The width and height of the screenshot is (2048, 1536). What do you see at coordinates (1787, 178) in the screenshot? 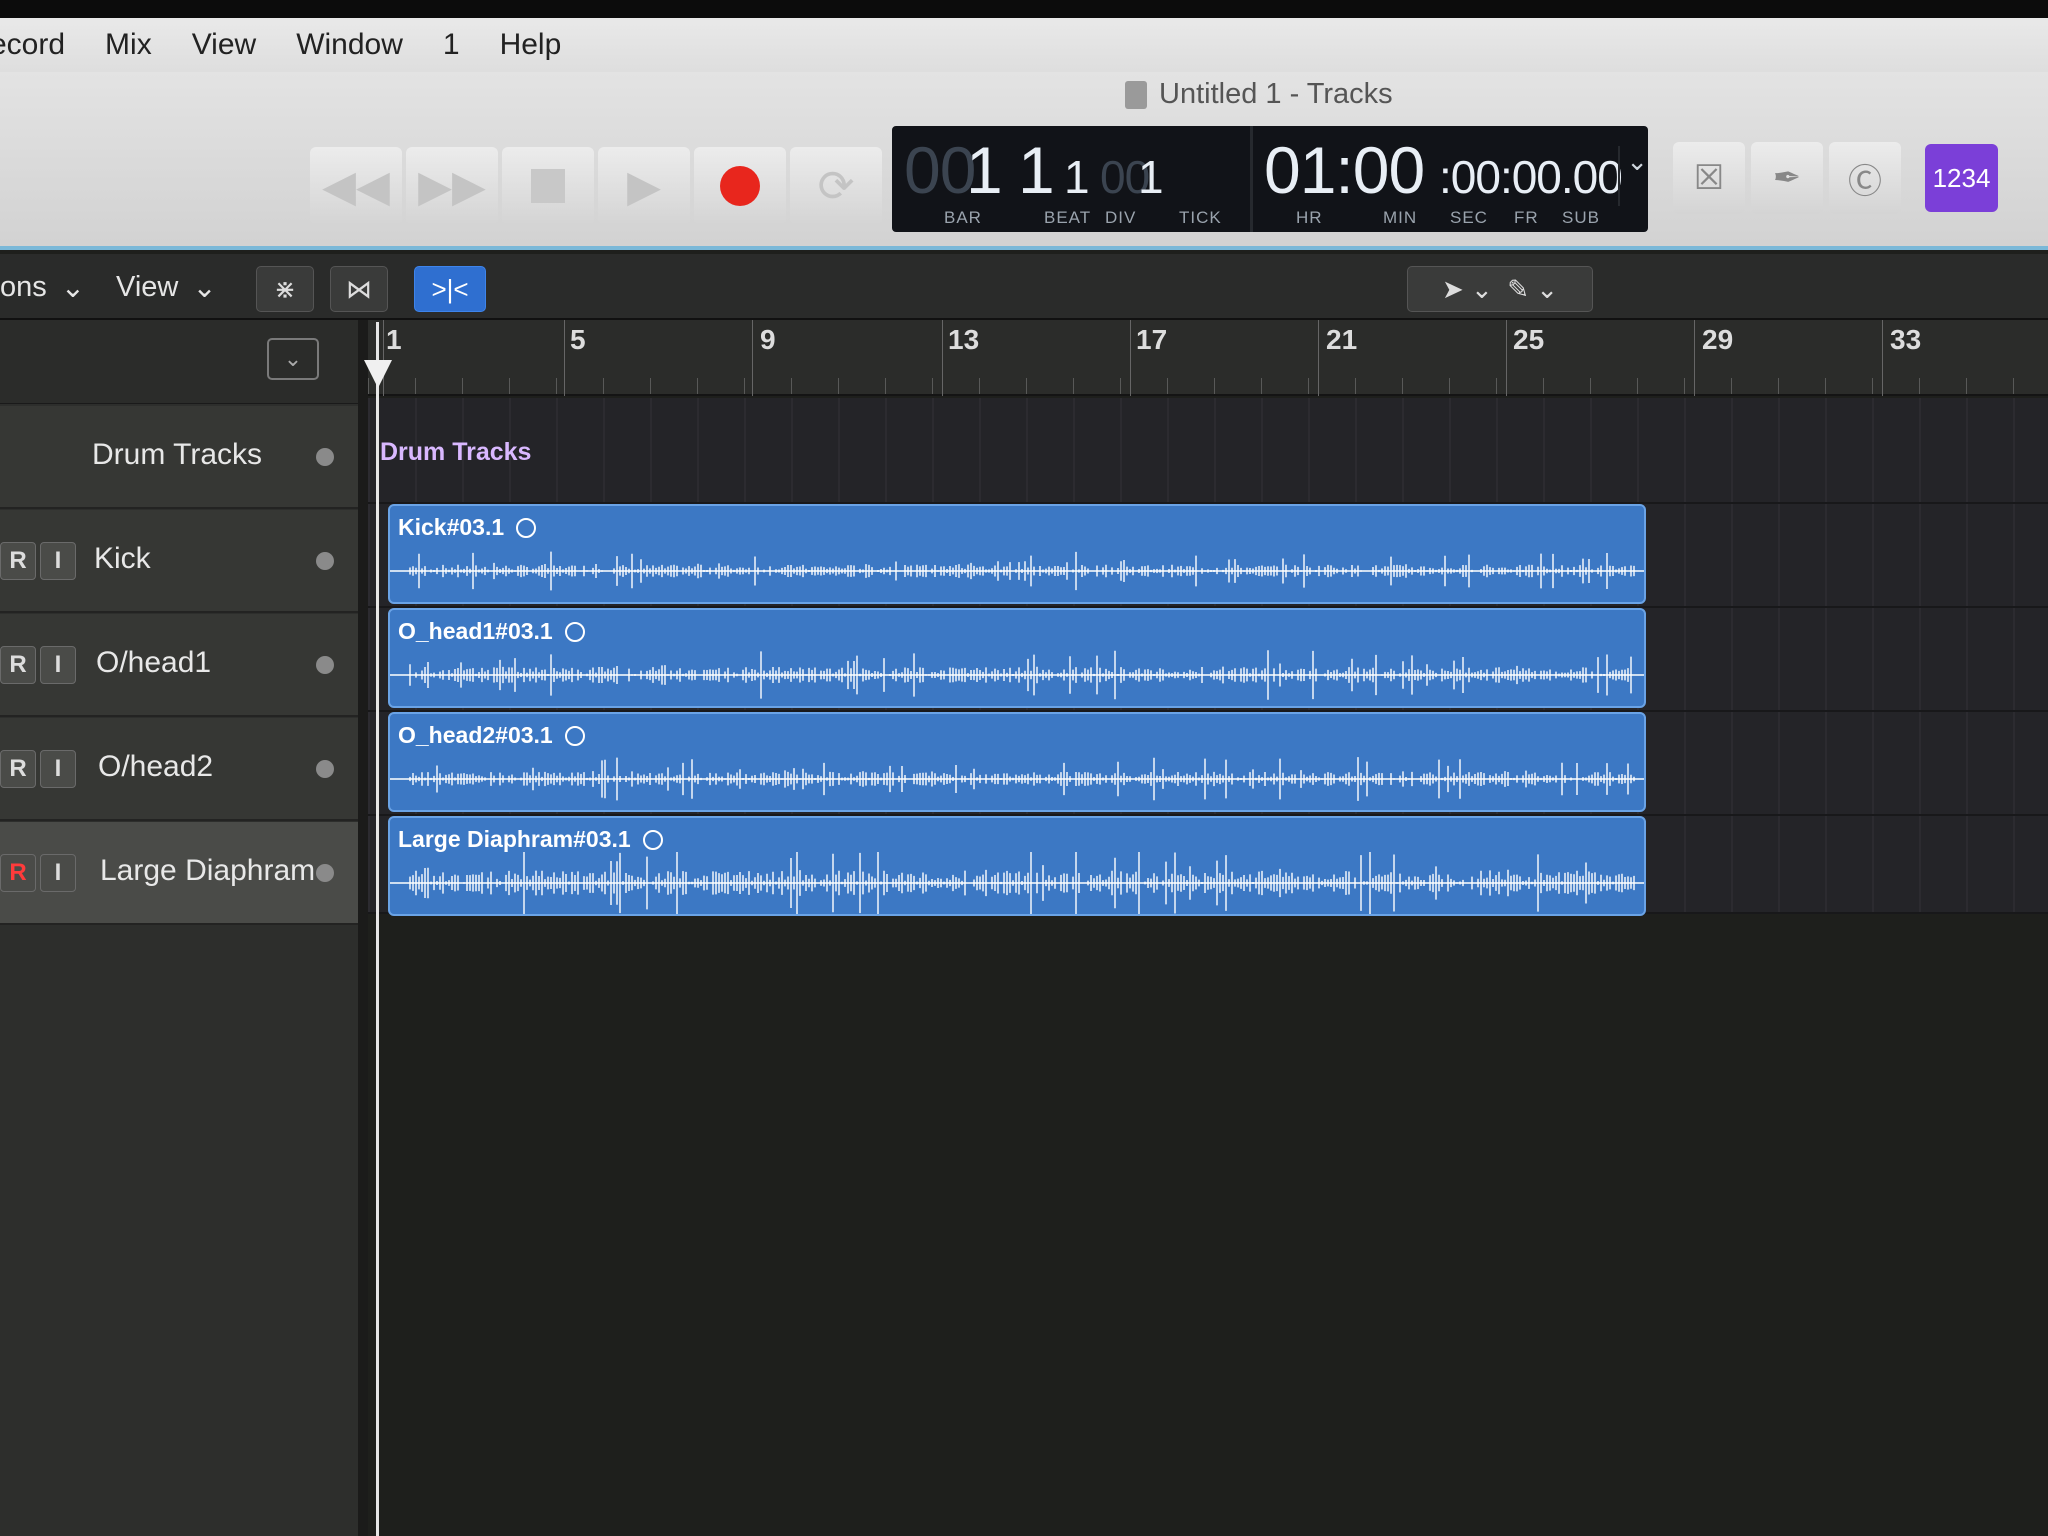
I see `tuner-button: ✒` at bounding box center [1787, 178].